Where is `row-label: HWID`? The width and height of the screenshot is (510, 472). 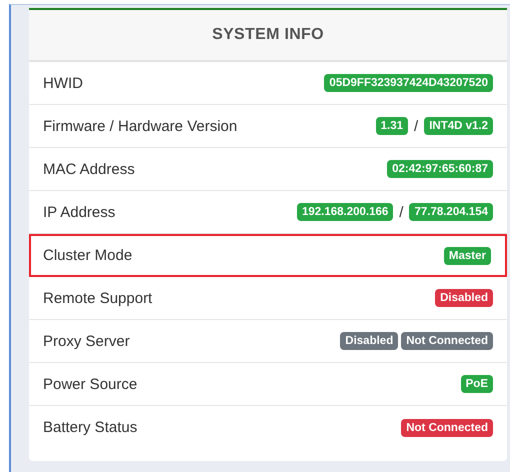
row-label: HWID is located at coordinates (63, 83).